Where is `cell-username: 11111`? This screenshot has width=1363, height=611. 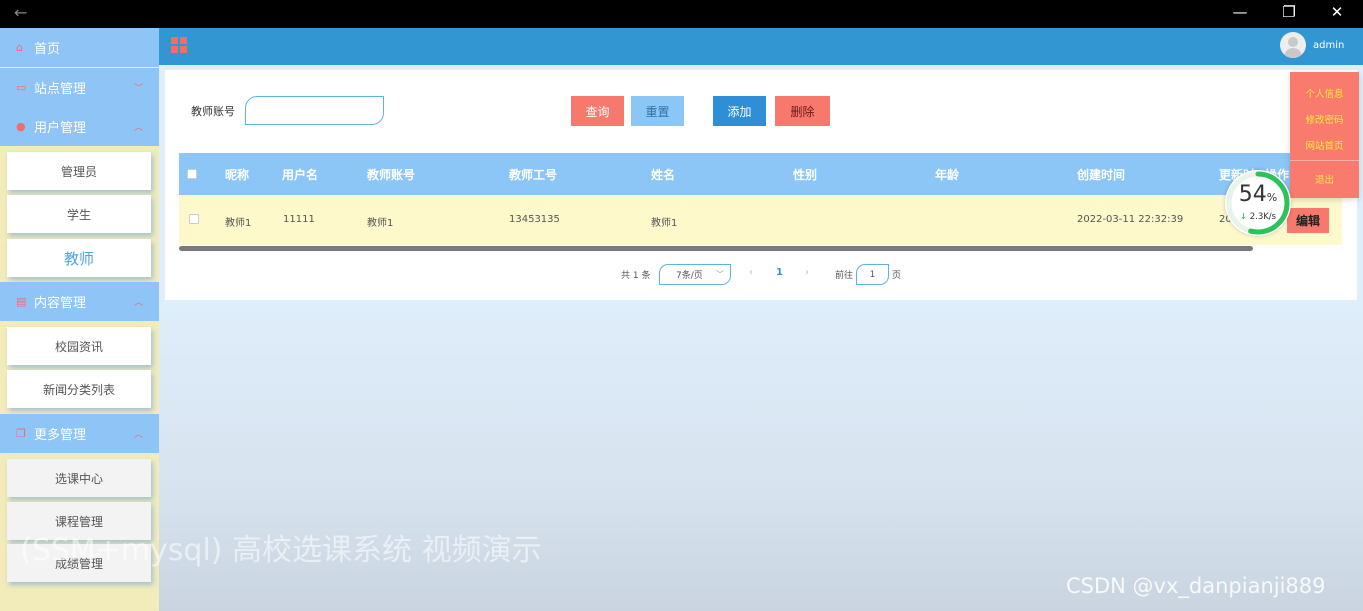 cell-username: 11111 is located at coordinates (299, 219).